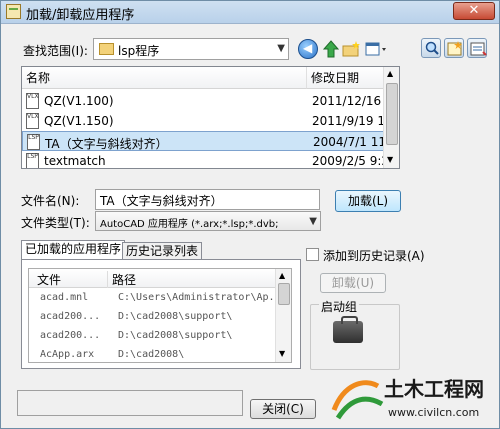 This screenshot has width=500, height=429. What do you see at coordinates (210, 141) in the screenshot?
I see `file-row-selected: LSP TA（文字与斜线对齐） 2004/7/1 11:47` at bounding box center [210, 141].